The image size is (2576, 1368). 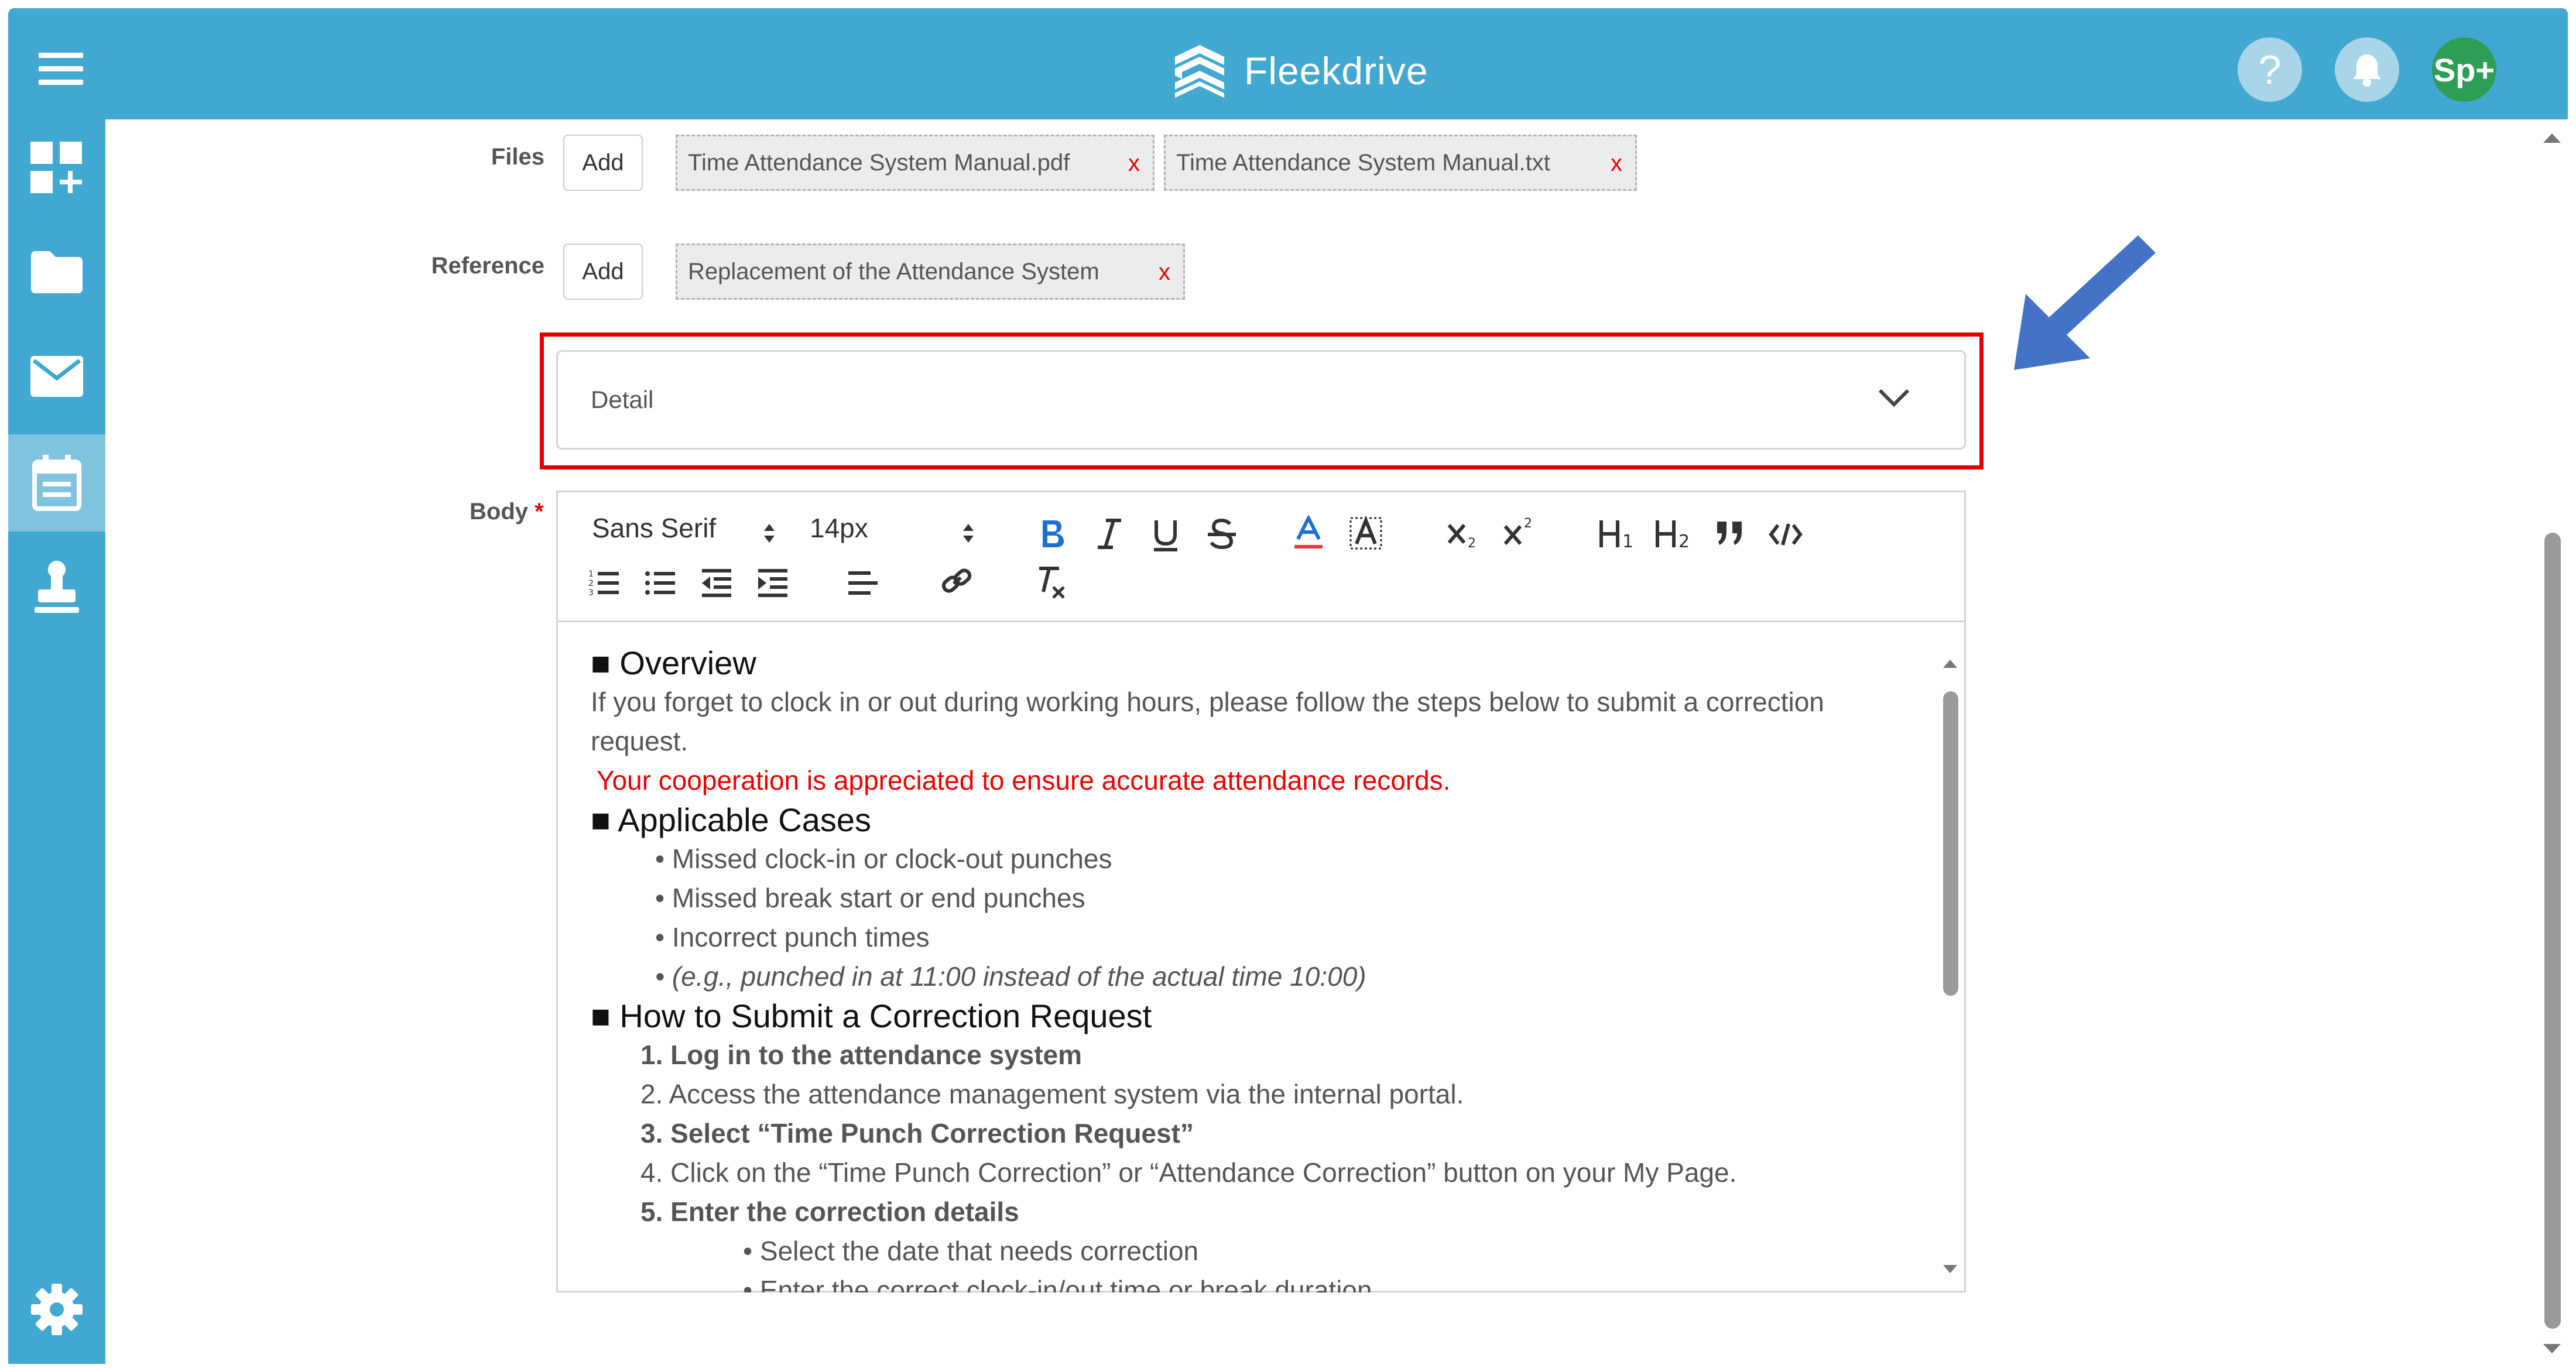 I want to click on sidebar, so click(x=56, y=741).